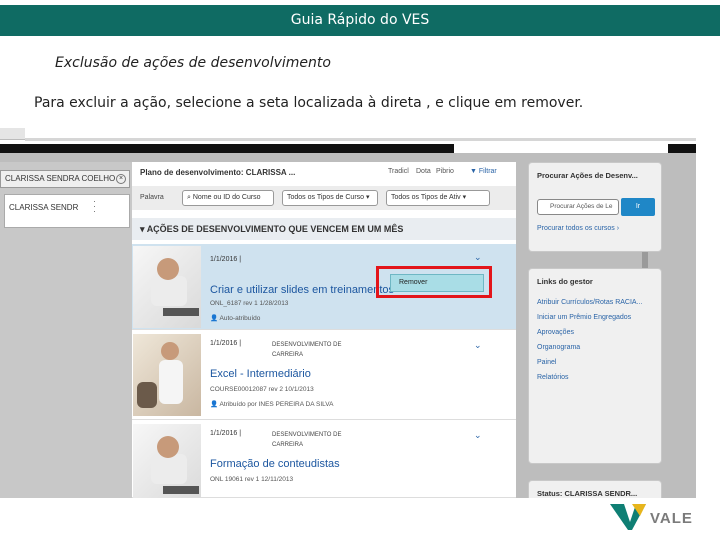 This screenshot has height=540, width=720. Describe the element at coordinates (193, 63) in the screenshot. I see `section-subtitle: Exclusão de ações de desenvolvimento` at that location.